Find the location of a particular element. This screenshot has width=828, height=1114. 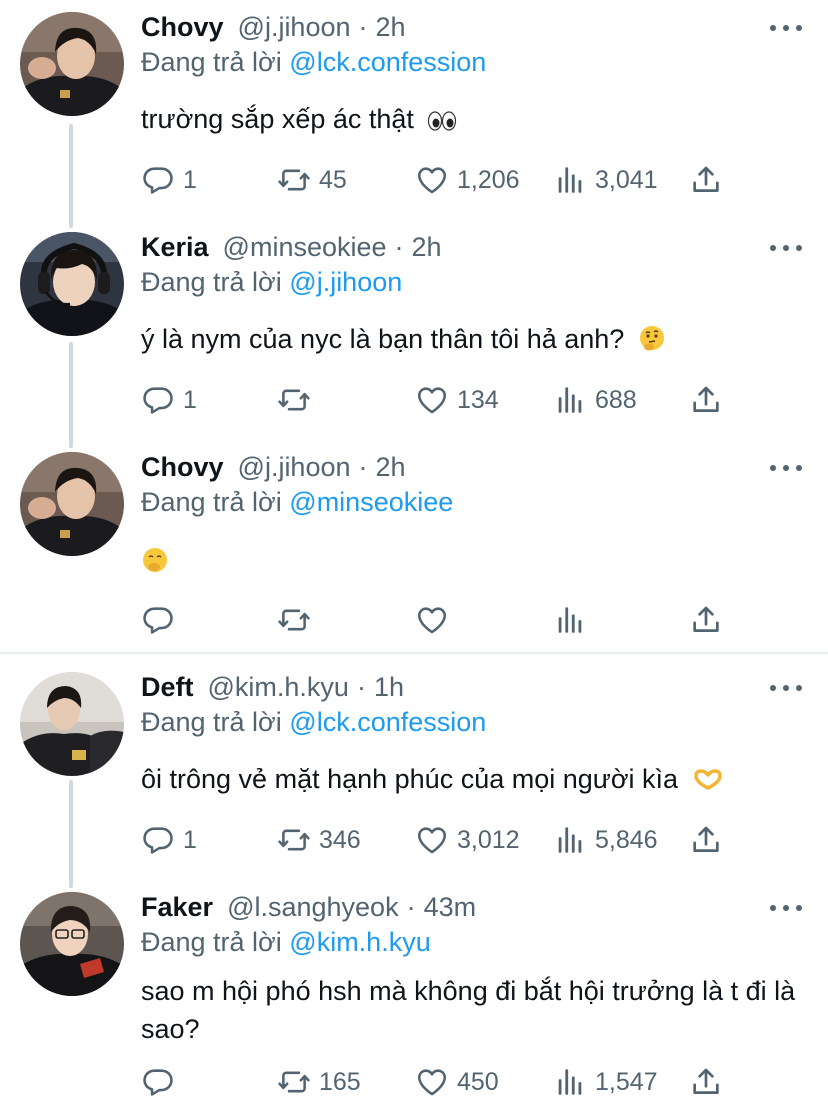

tweet-header: Faker @l.sanghyeok · 43m is located at coordinates (308, 909).